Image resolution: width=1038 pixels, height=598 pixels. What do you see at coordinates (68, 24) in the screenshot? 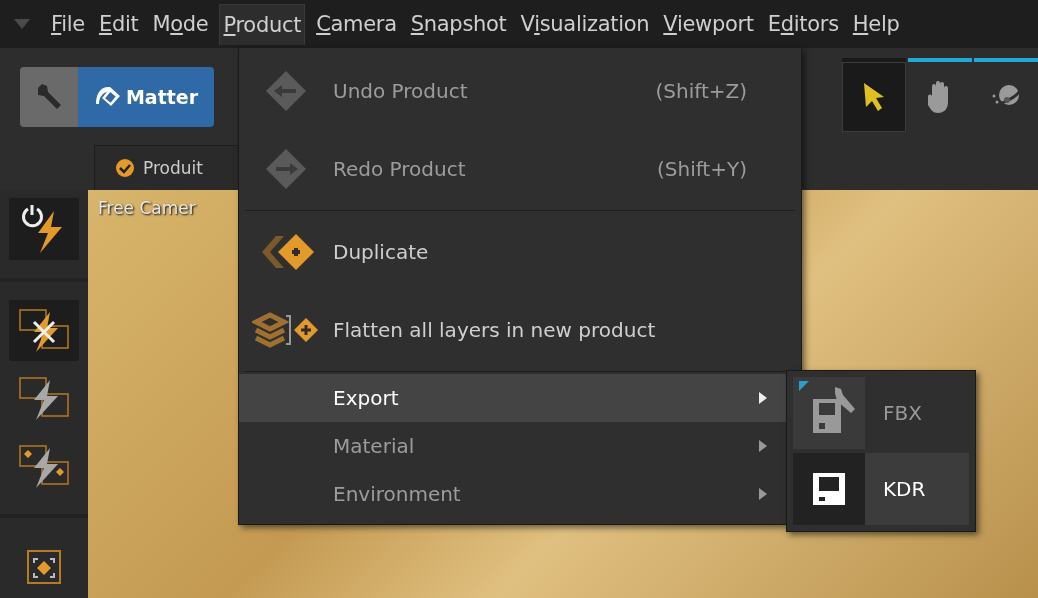
I see `menu-item: File` at bounding box center [68, 24].